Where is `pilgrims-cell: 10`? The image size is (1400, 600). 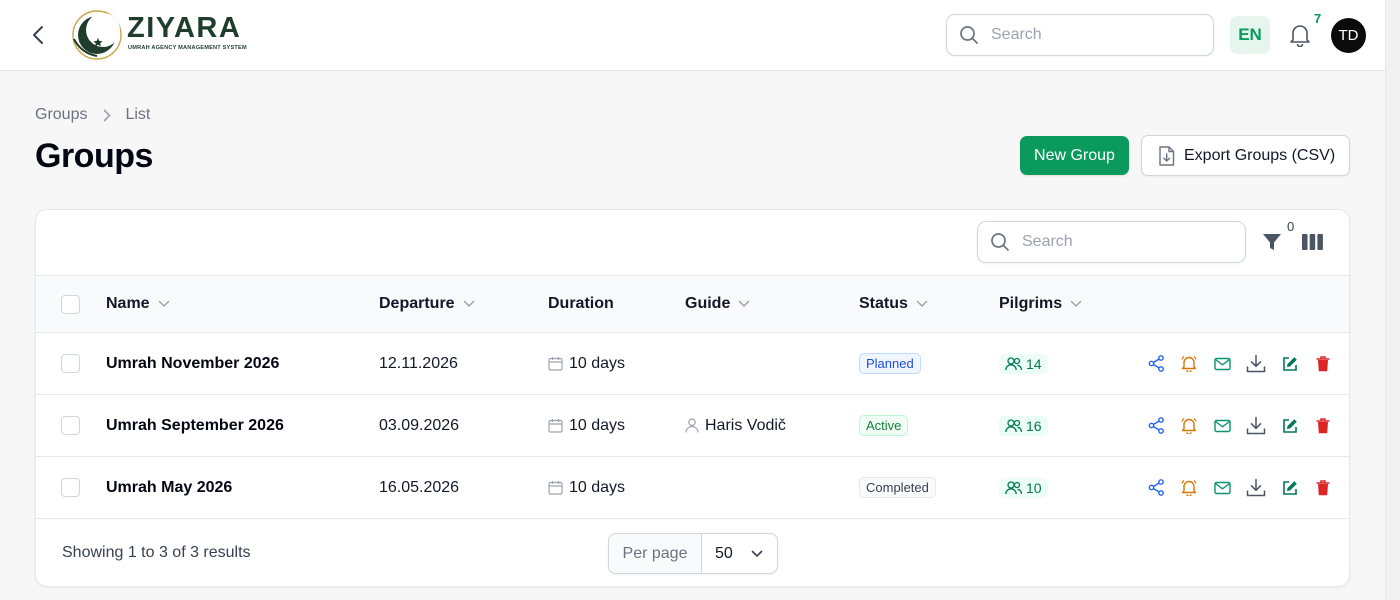
pilgrims-cell: 10 is located at coordinates (1023, 487).